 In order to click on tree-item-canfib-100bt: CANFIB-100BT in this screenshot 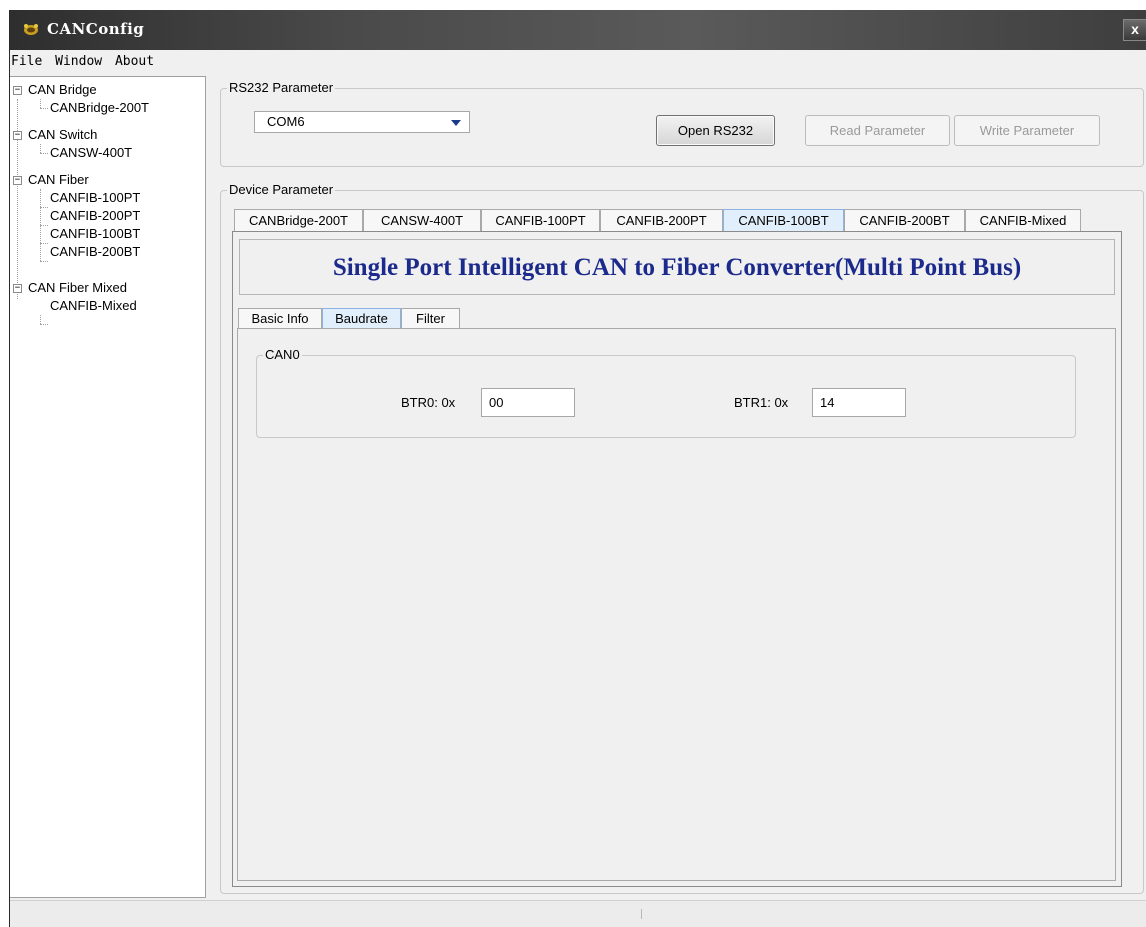, I will do `click(95, 234)`.